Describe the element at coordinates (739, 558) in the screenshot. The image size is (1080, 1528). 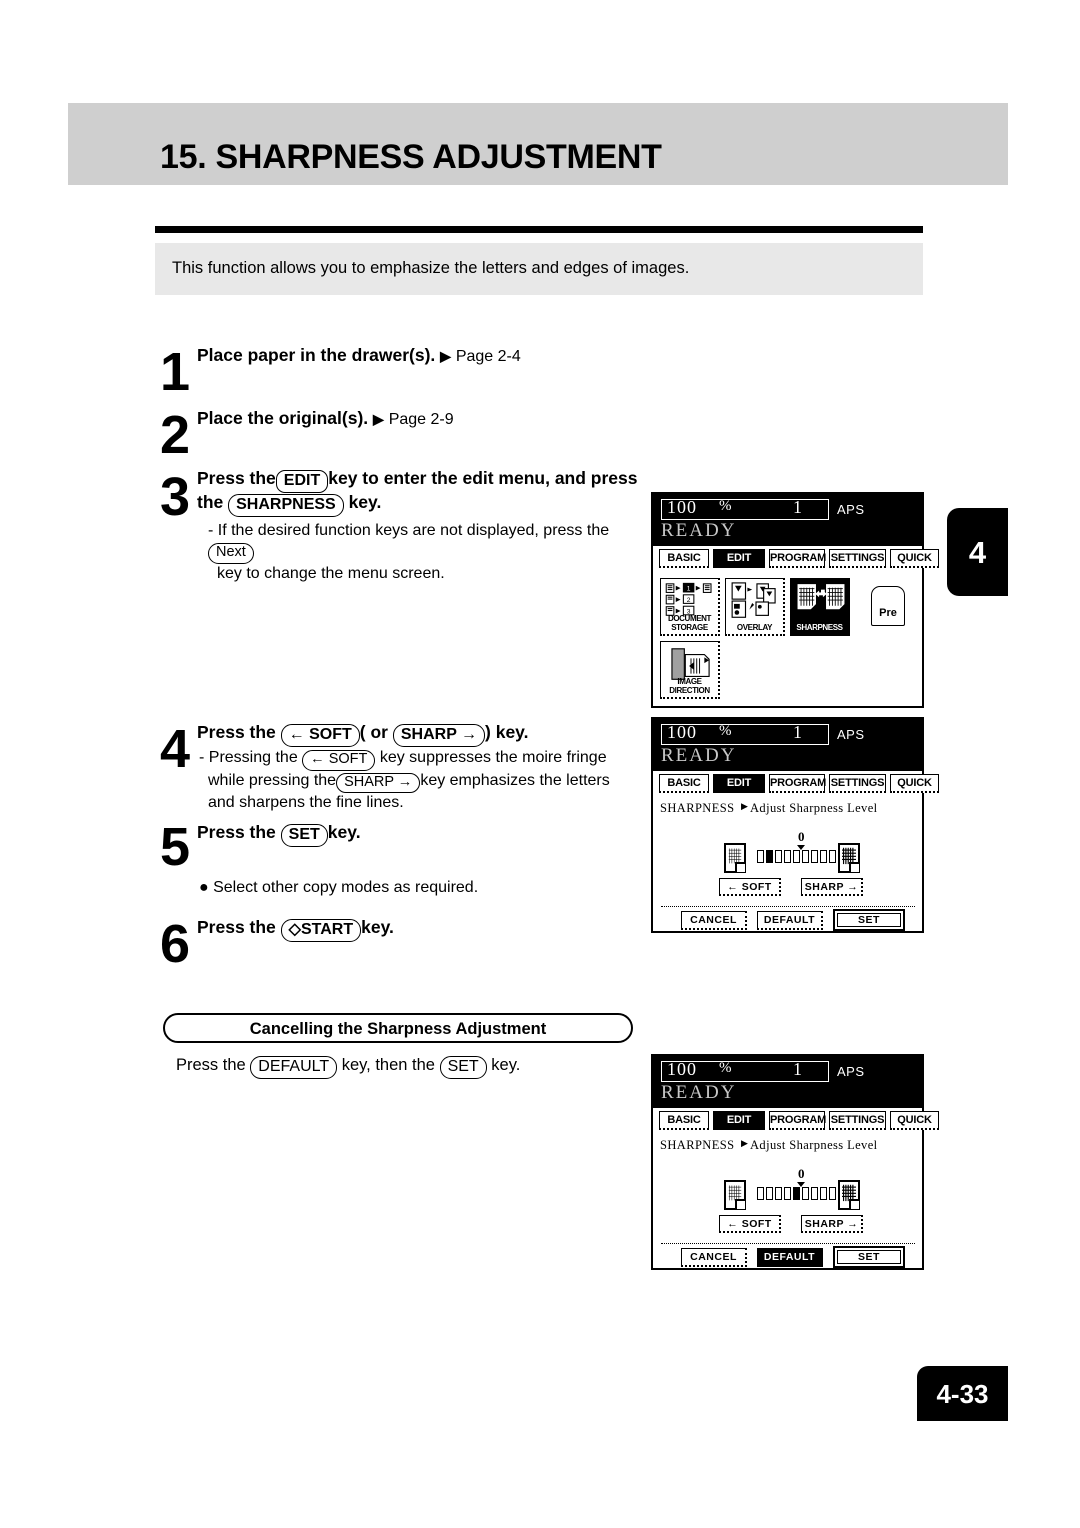
I see `lcd1-tab-edit: EDIT` at that location.